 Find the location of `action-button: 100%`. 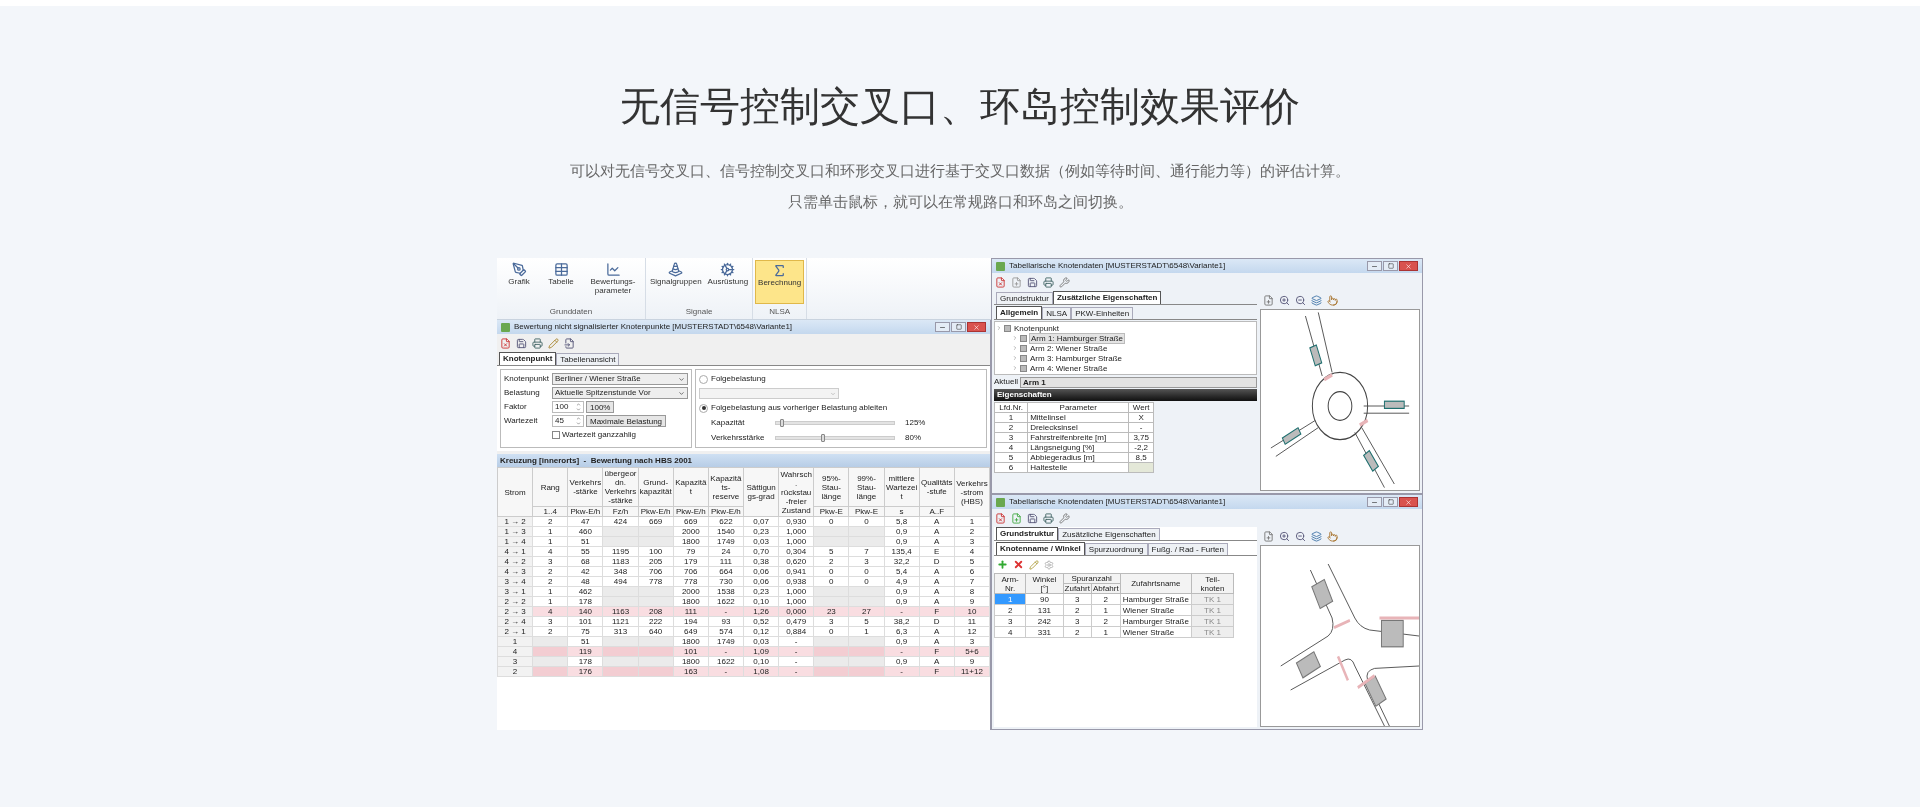

action-button: 100% is located at coordinates (600, 407).